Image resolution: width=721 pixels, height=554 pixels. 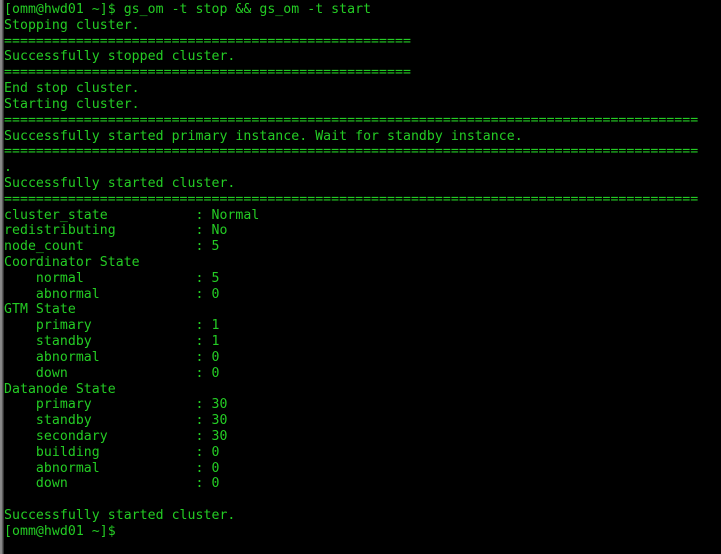 What do you see at coordinates (362, 358) in the screenshot?
I see `gtm-state-abnormal: abnormal : 0` at bounding box center [362, 358].